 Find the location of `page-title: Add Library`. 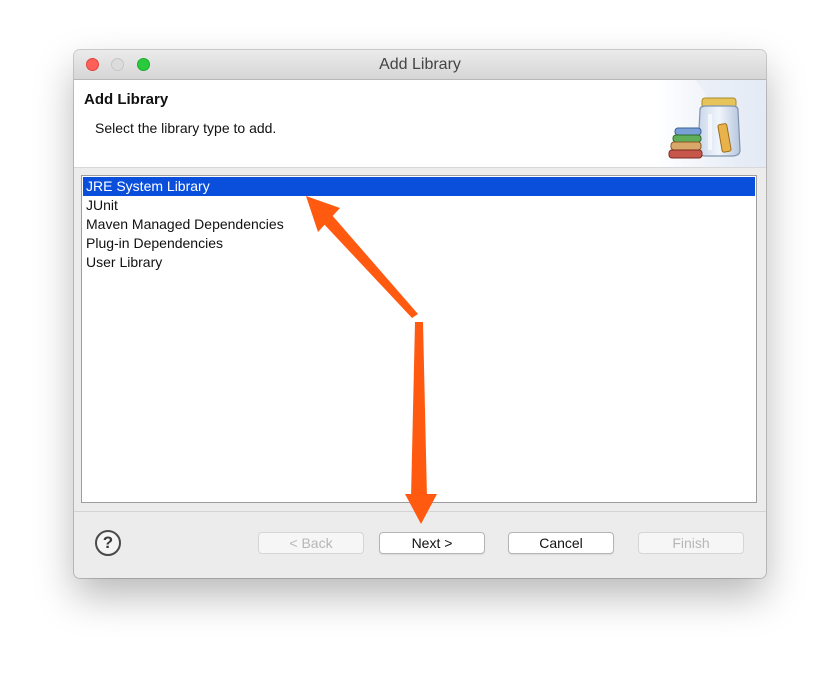

page-title: Add Library is located at coordinates (126, 99).